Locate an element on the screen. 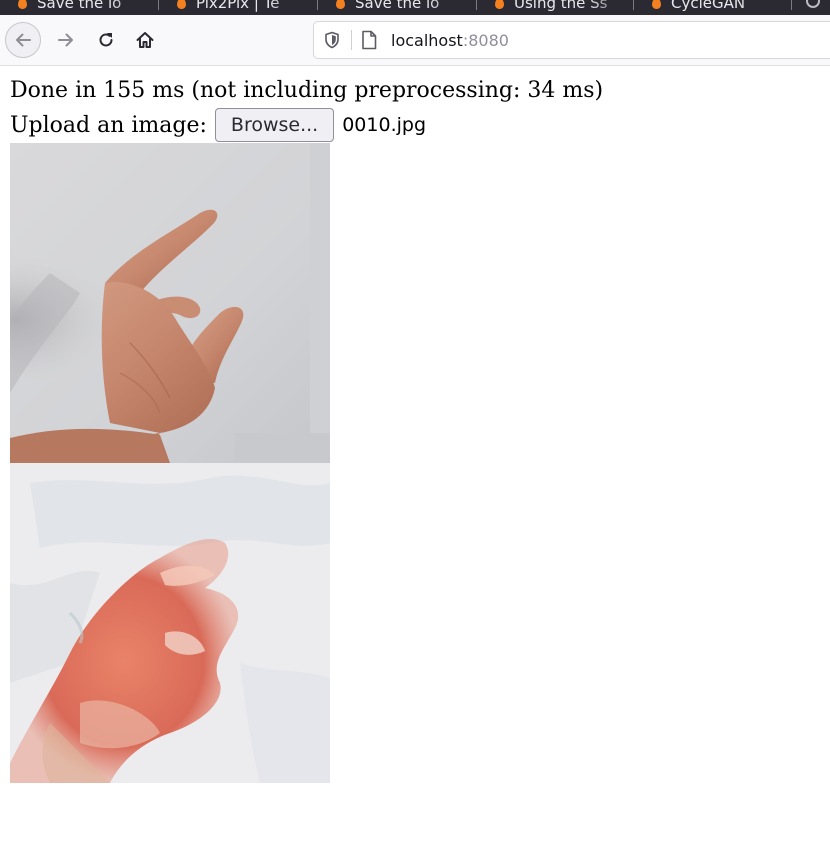 The image size is (830, 843). selected-file-name: 0010.jpg is located at coordinates (384, 124).